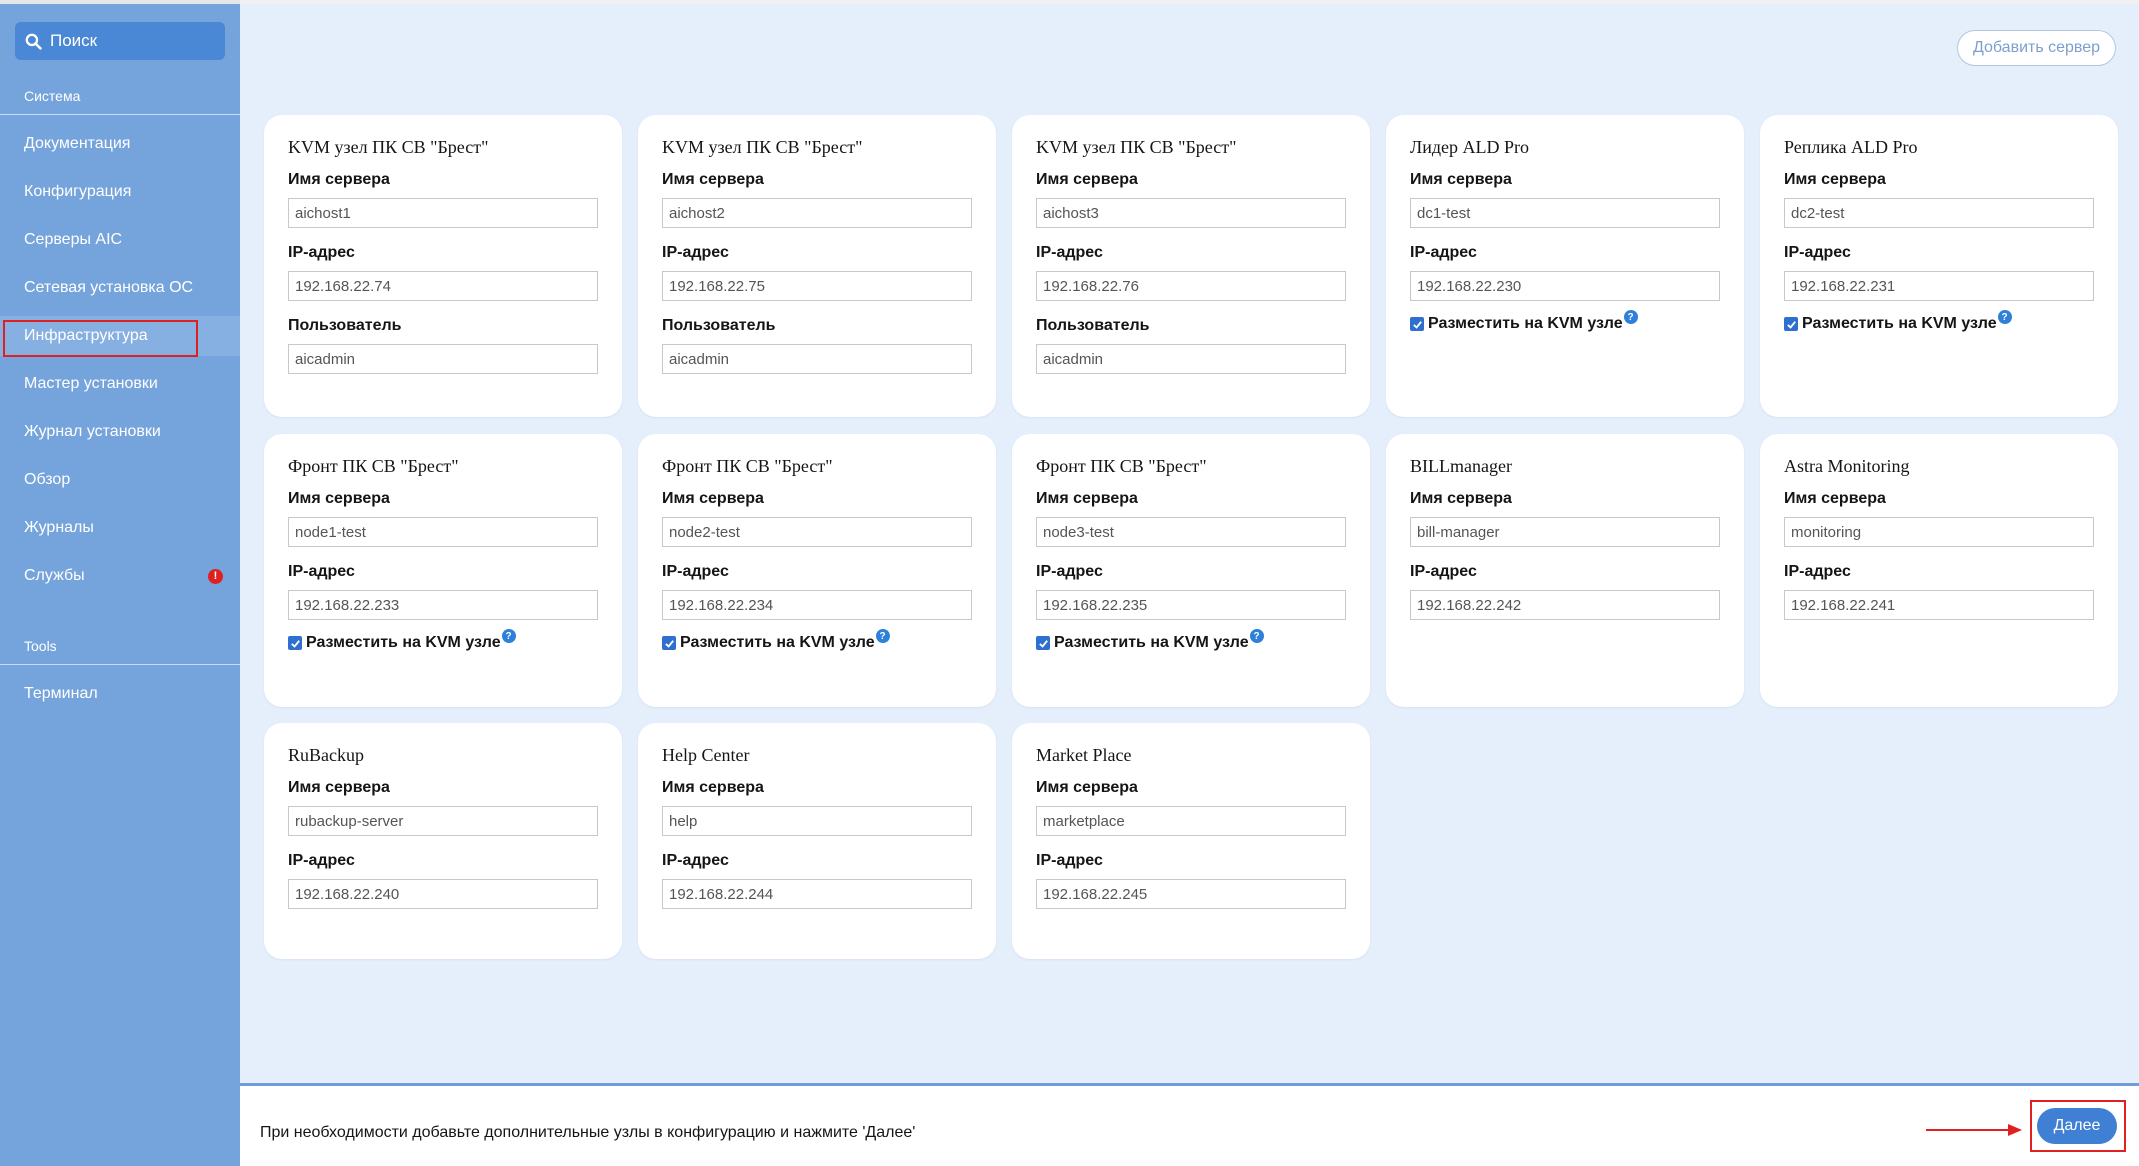 This screenshot has width=2139, height=1166. I want to click on sidebar-item-label: Сетевая установка ОС, so click(109, 287).